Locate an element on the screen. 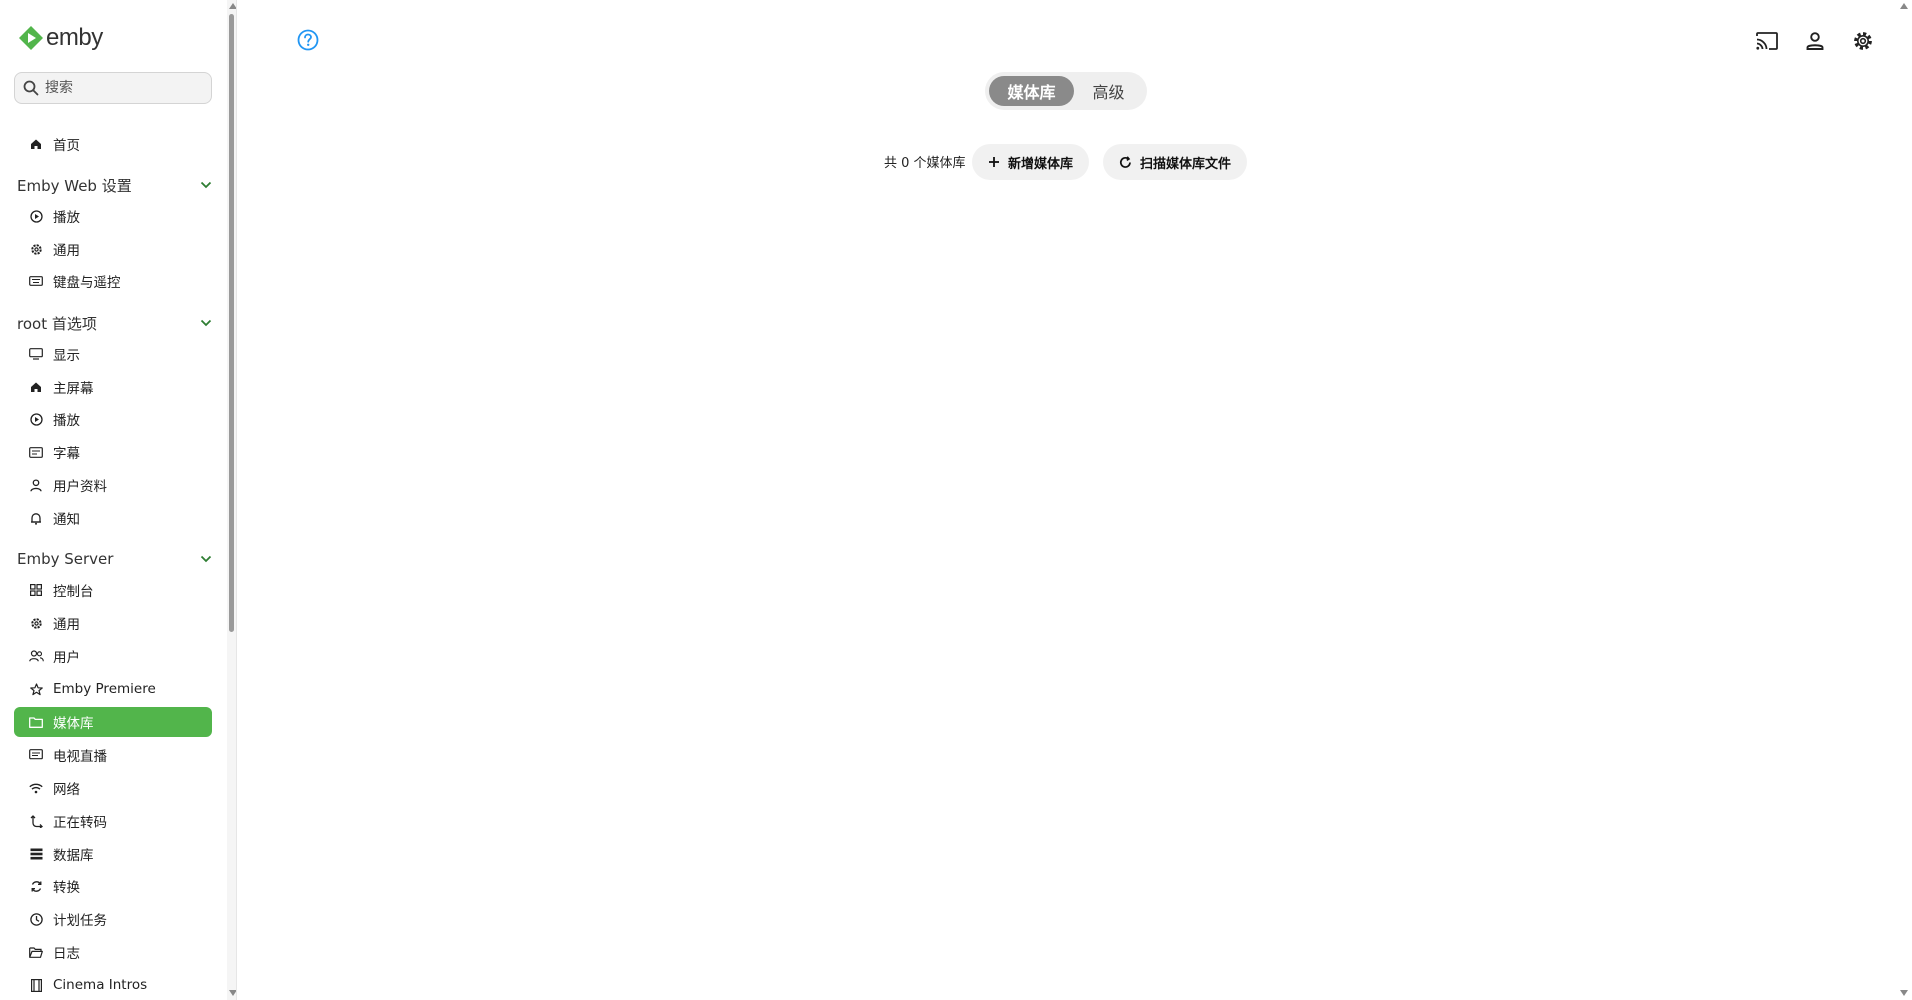  sidebar-item-server-general: 通用 is located at coordinates (113, 623).